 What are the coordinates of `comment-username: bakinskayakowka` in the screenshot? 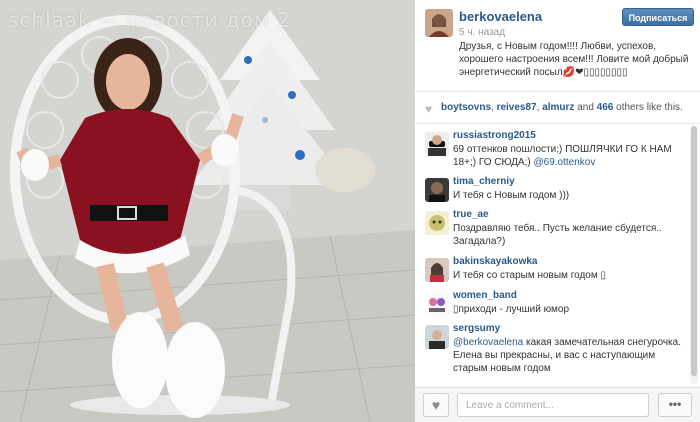 It's located at (495, 261).